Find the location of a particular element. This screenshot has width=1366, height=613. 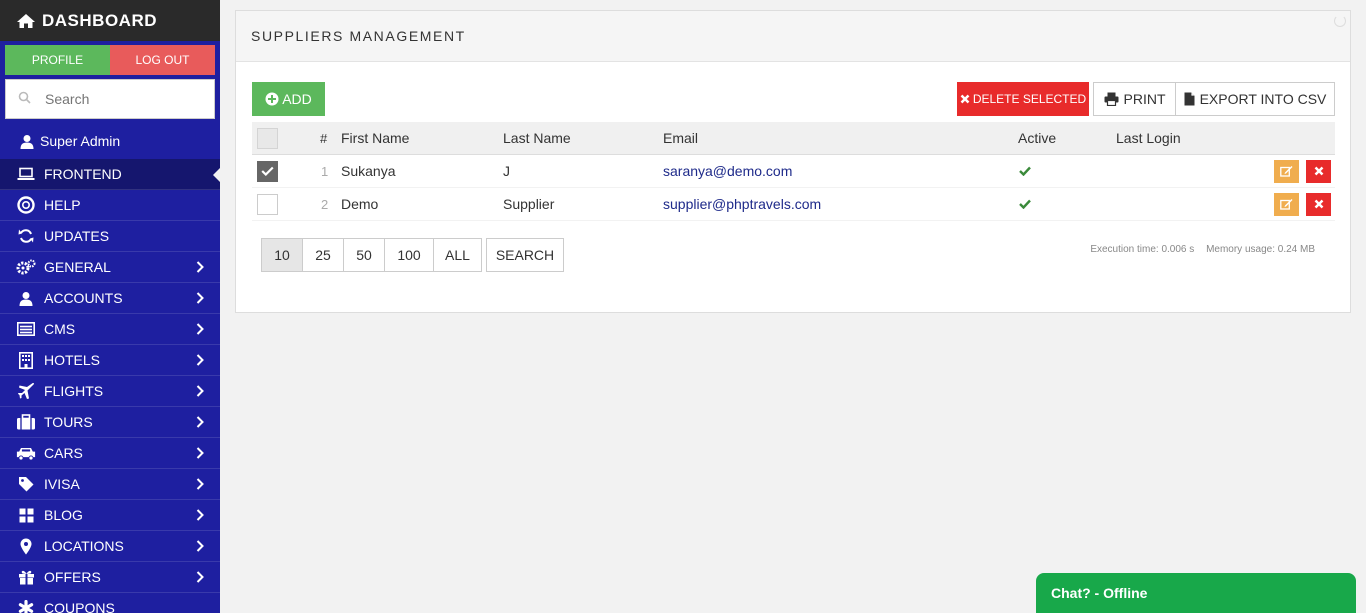

add-button: ADD is located at coordinates (288, 99).